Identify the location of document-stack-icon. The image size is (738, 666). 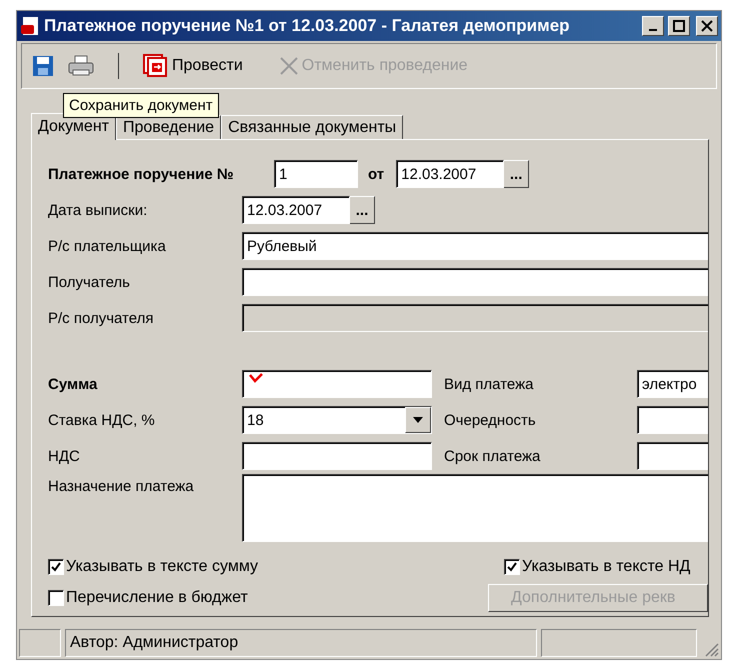
(156, 66).